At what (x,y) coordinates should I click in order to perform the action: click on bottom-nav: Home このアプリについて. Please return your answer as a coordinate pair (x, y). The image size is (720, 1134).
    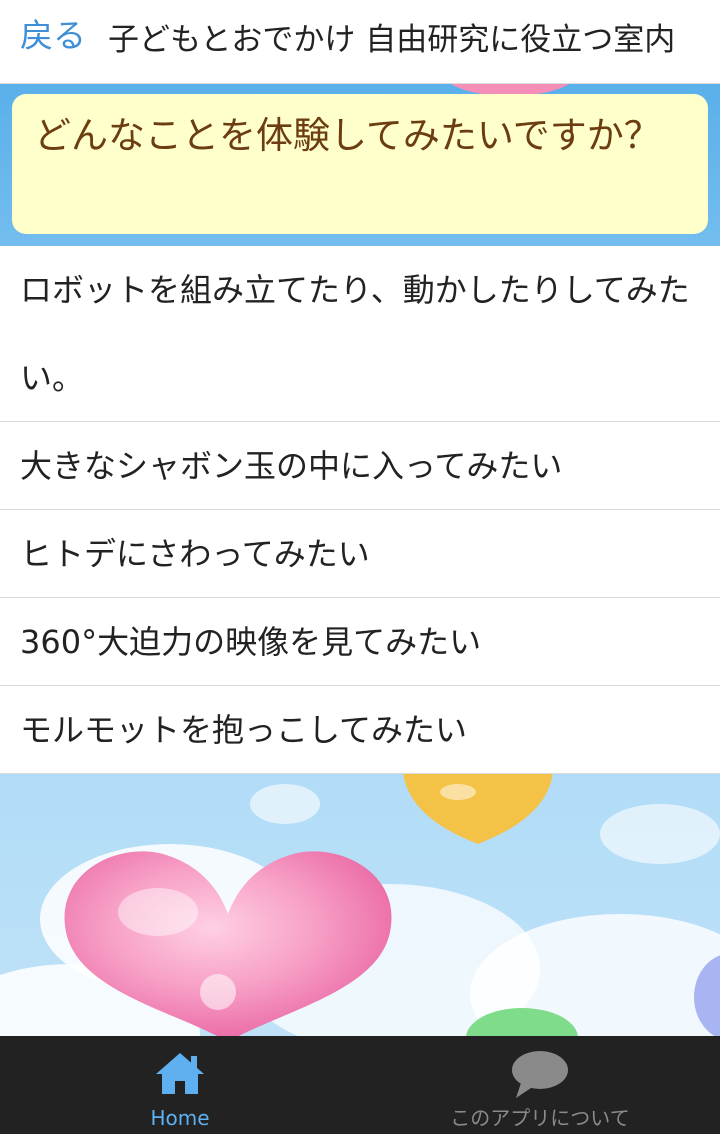
    Looking at the image, I should click on (360, 1085).